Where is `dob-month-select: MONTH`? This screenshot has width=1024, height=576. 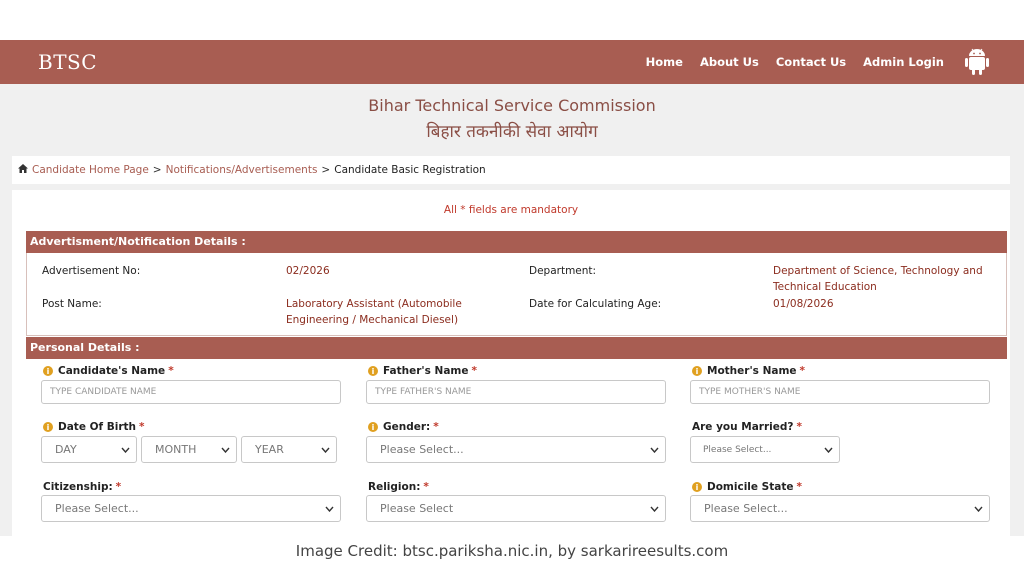 dob-month-select: MONTH is located at coordinates (189, 449).